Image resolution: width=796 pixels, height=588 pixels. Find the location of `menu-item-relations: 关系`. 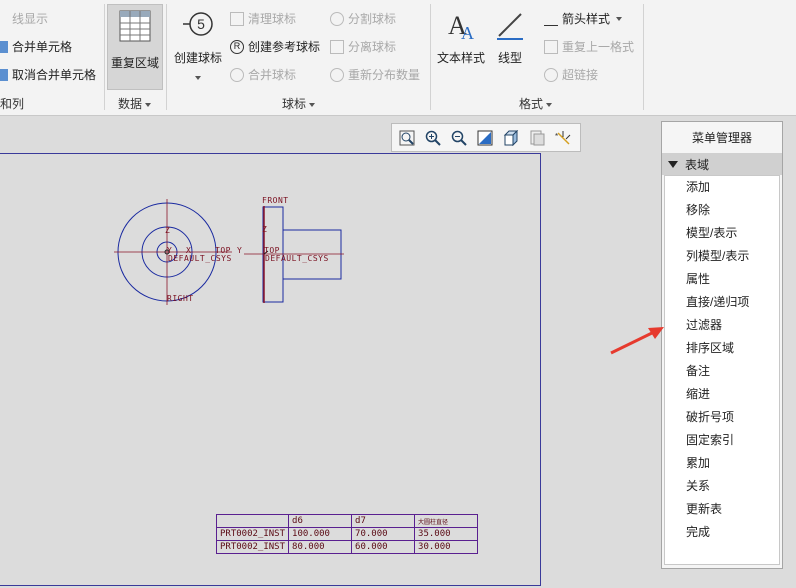

menu-item-relations: 关系 is located at coordinates (722, 486).